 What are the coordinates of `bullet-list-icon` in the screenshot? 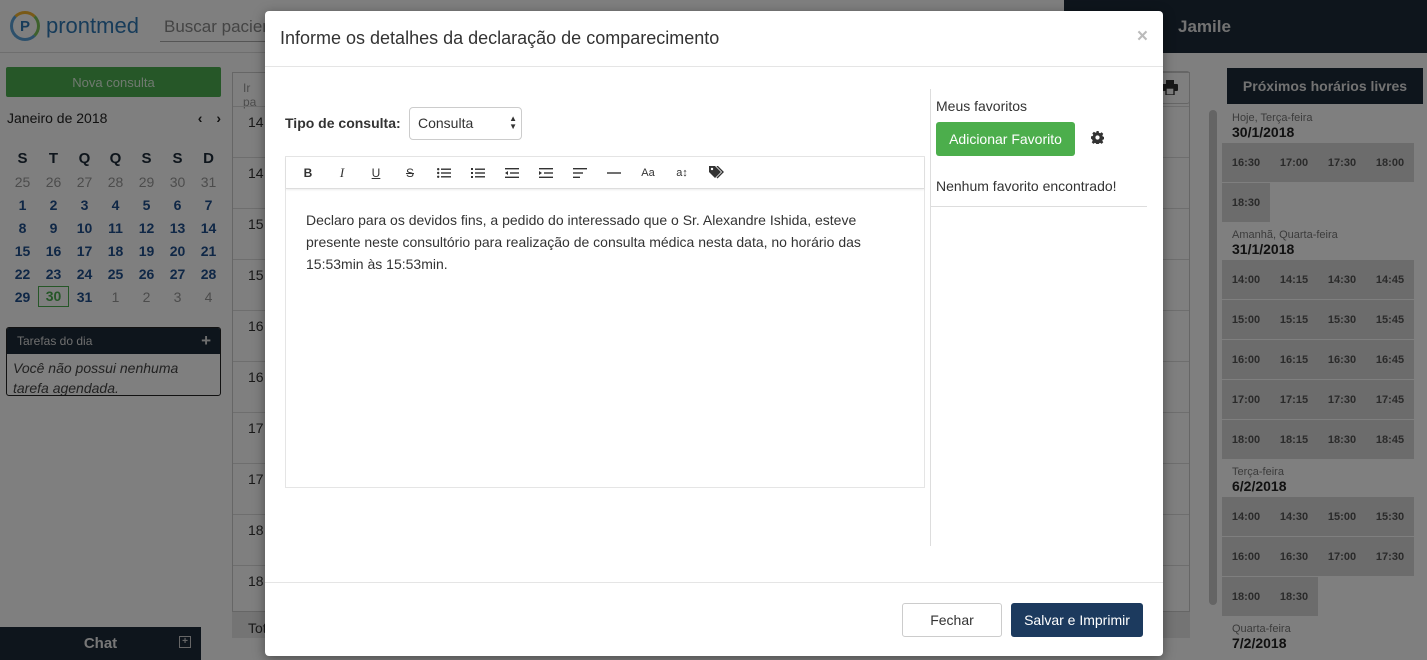 It's located at (444, 173).